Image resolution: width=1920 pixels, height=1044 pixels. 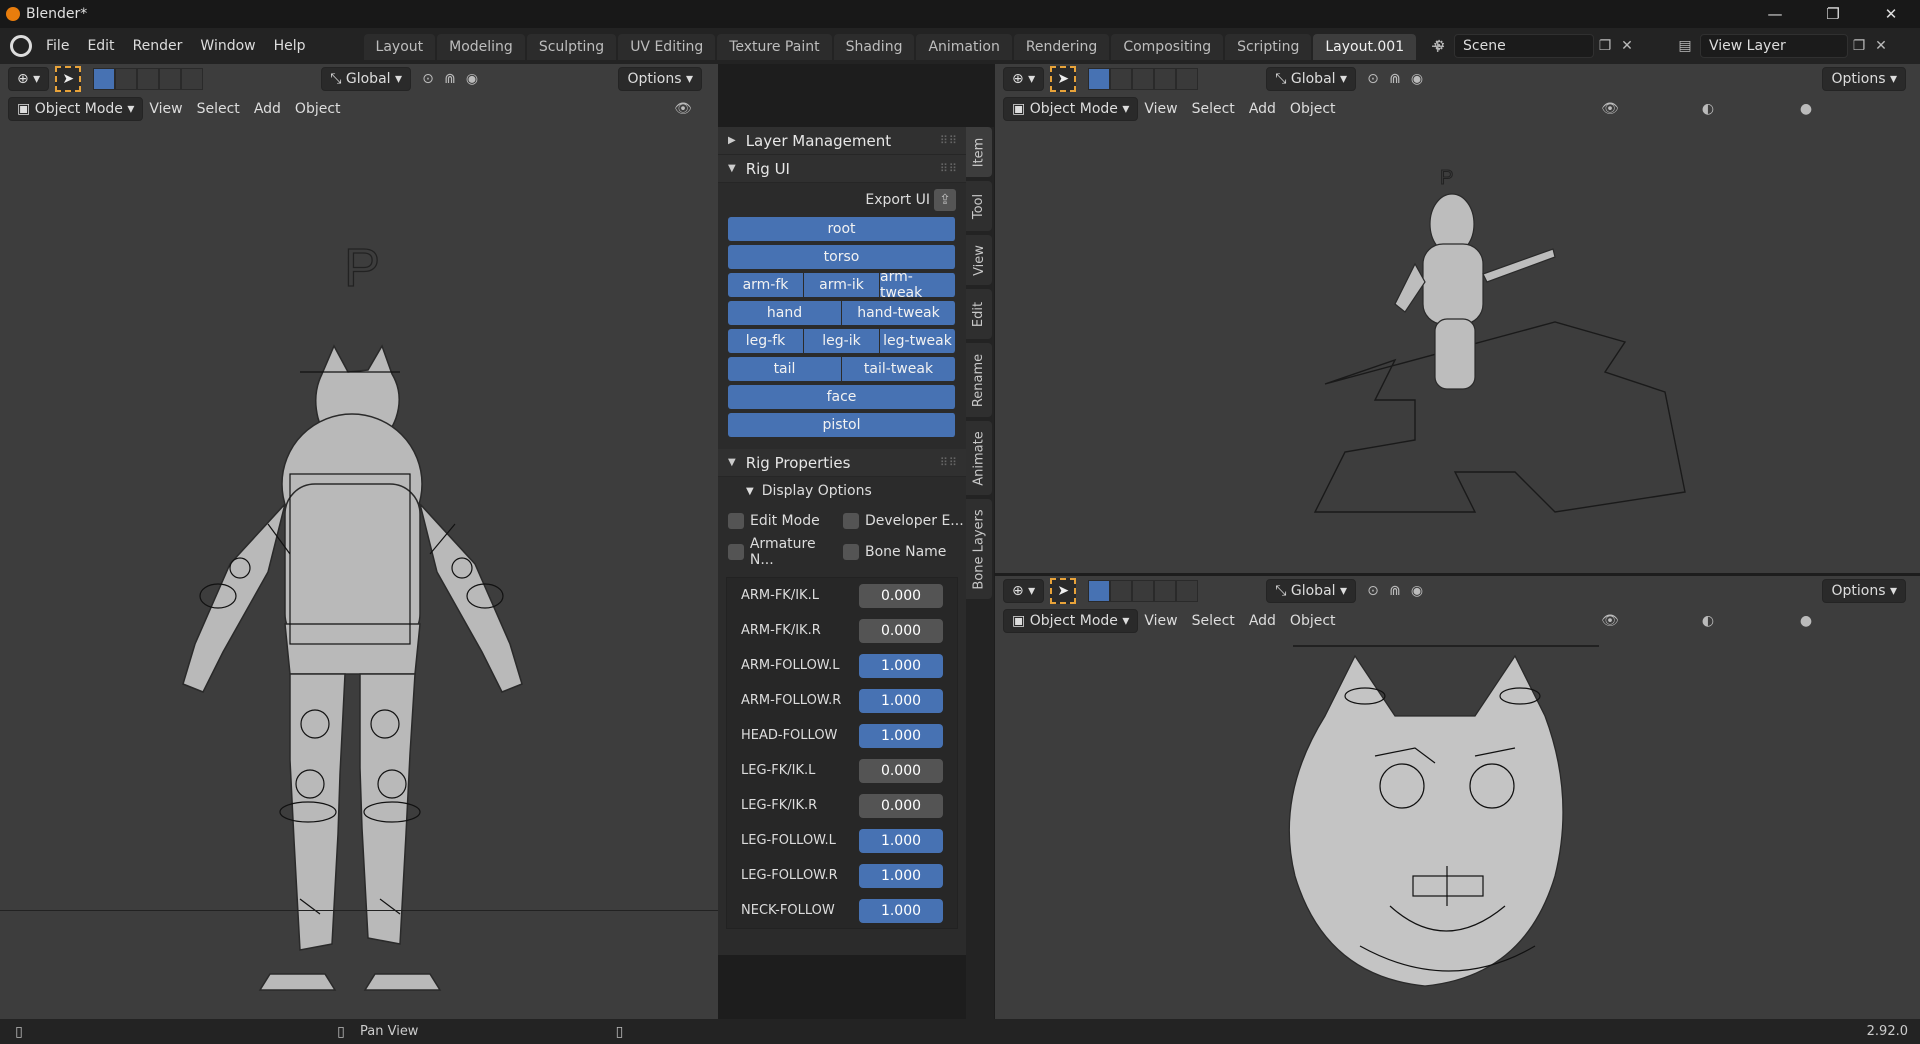 What do you see at coordinates (842, 491) in the screenshot?
I see `display-options-header: ▼ Display Options` at bounding box center [842, 491].